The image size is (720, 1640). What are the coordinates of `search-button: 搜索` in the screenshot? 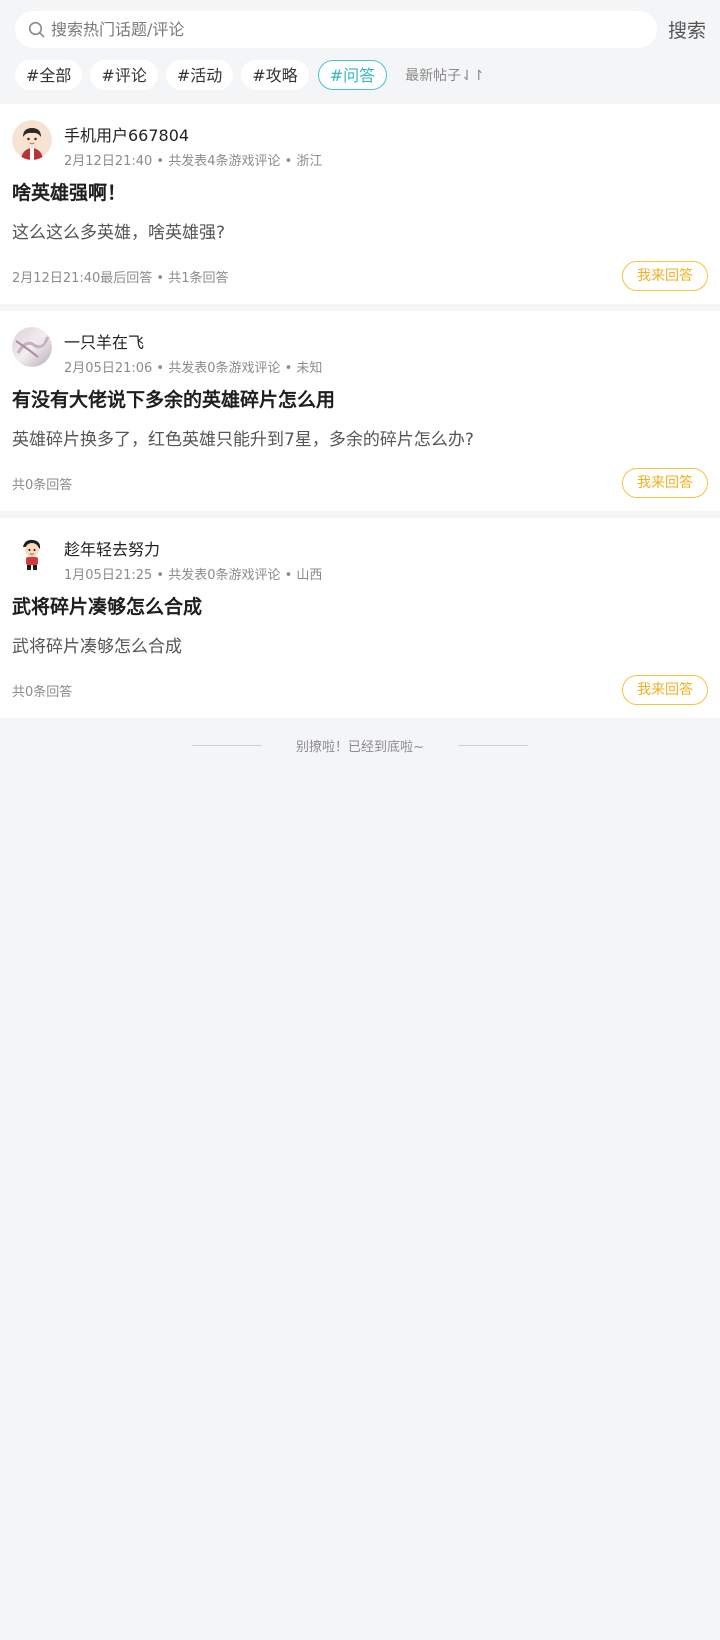 It's located at (687, 29).